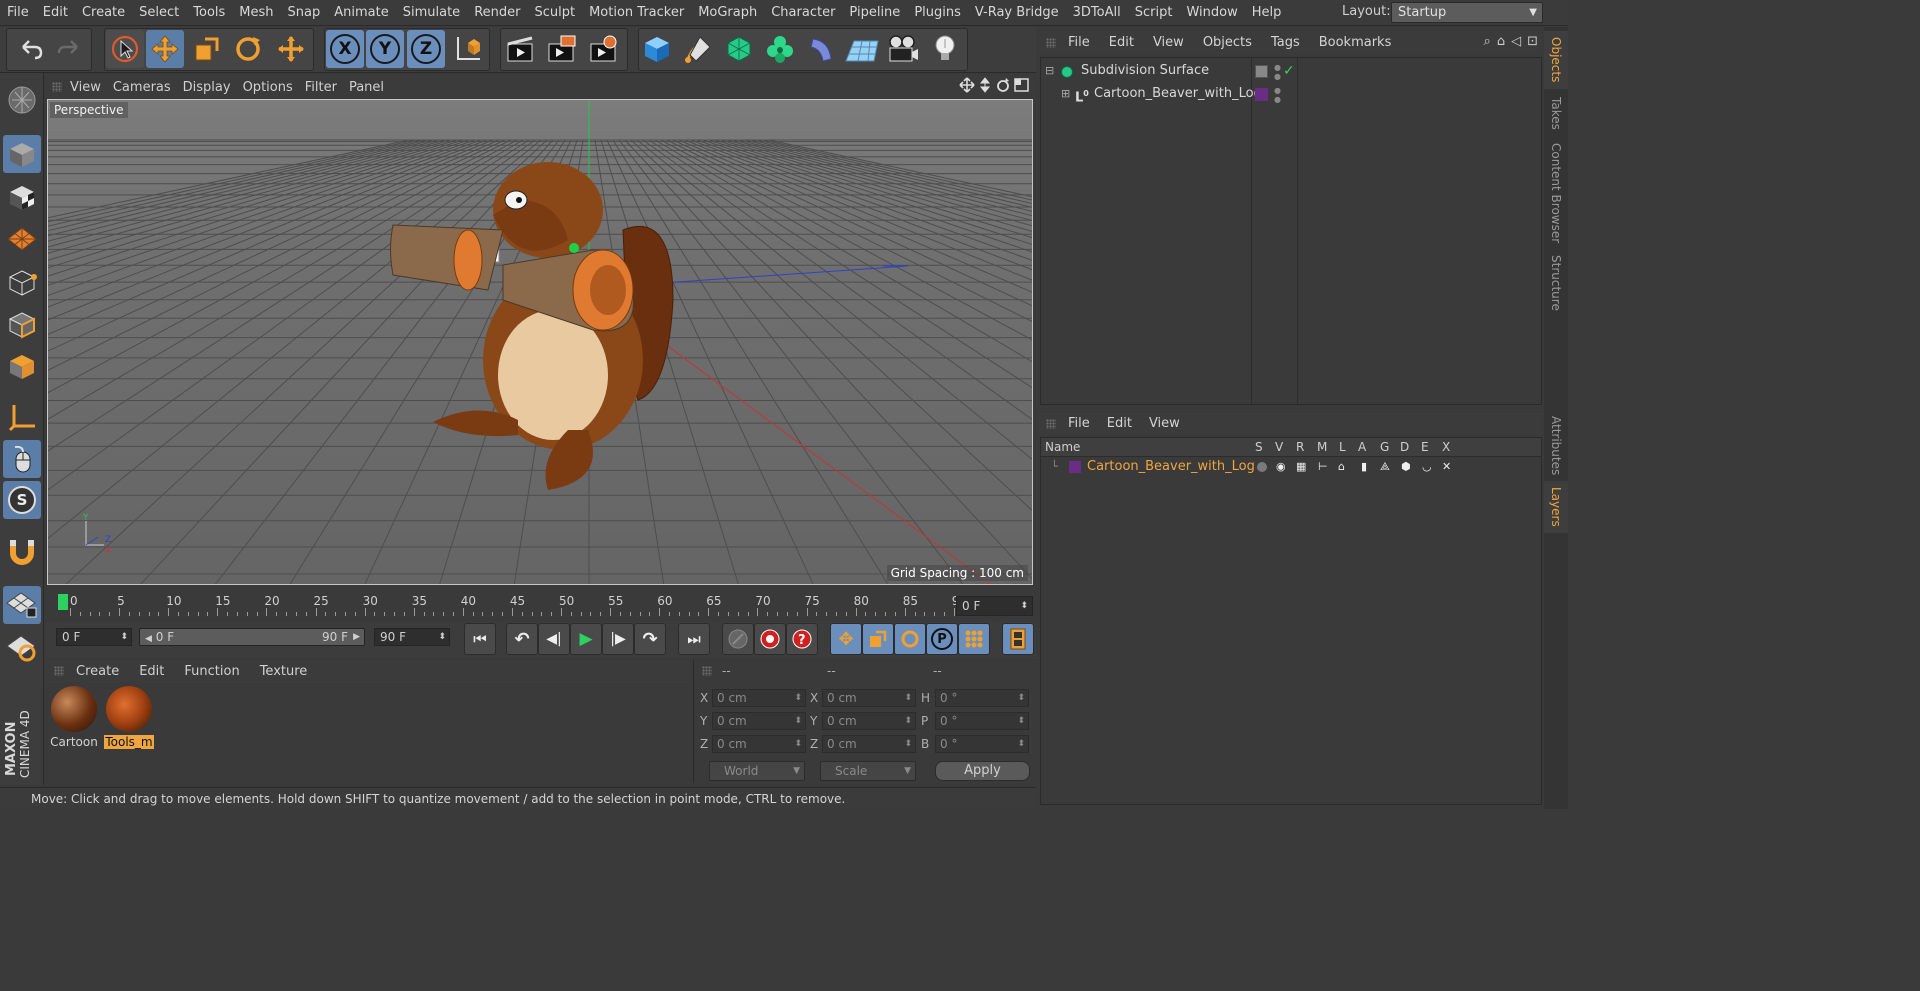  Describe the element at coordinates (1364, 467) in the screenshot. I see `animation-film-icon: ▮` at that location.